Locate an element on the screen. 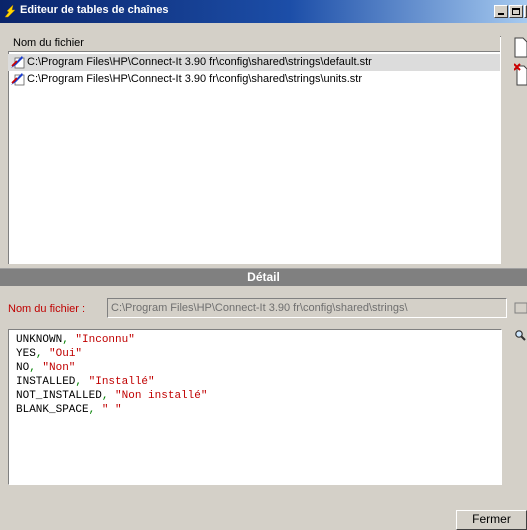  window-title: Editeur de tables de chaînes is located at coordinates (94, 10).